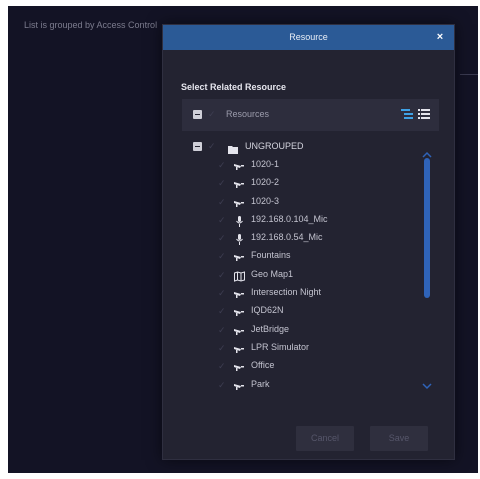 This screenshot has width=480, height=479. What do you see at coordinates (280, 346) in the screenshot?
I see `tree-item-label: LPR Simulator` at bounding box center [280, 346].